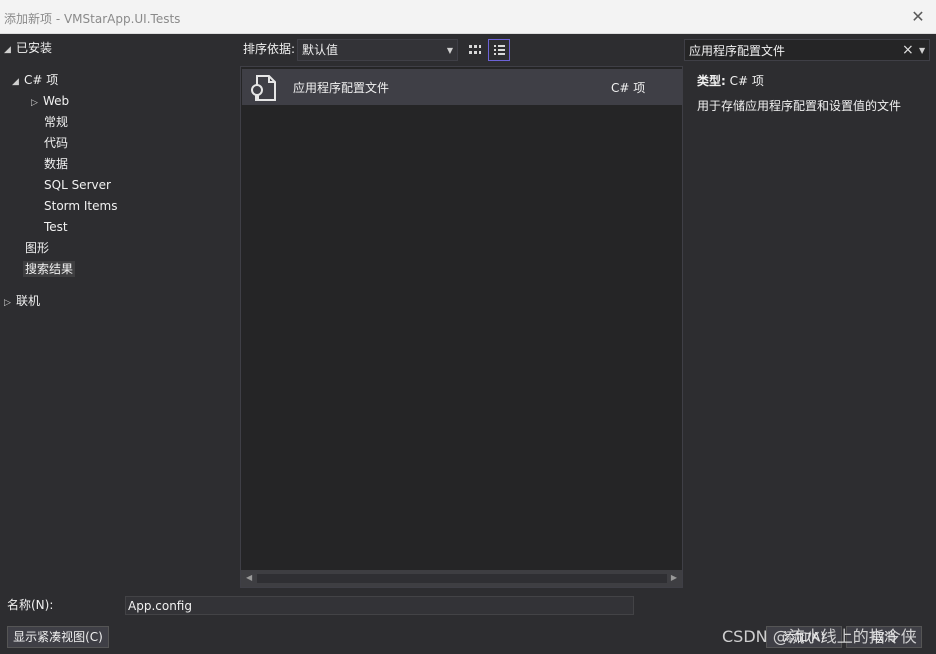  What do you see at coordinates (320, 50) in the screenshot?
I see `sort-value: 默认值` at bounding box center [320, 50].